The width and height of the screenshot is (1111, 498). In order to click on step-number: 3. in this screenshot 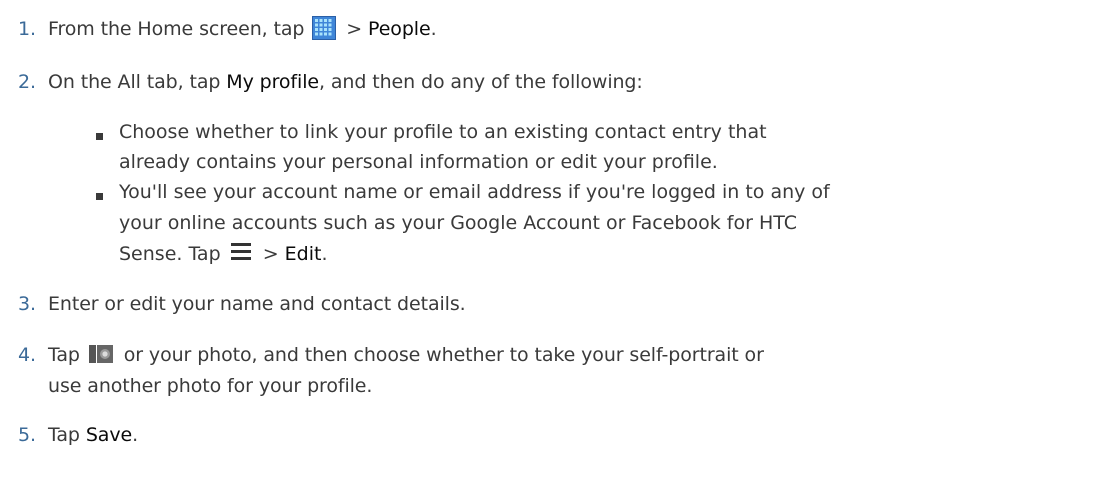, I will do `click(27, 304)`.